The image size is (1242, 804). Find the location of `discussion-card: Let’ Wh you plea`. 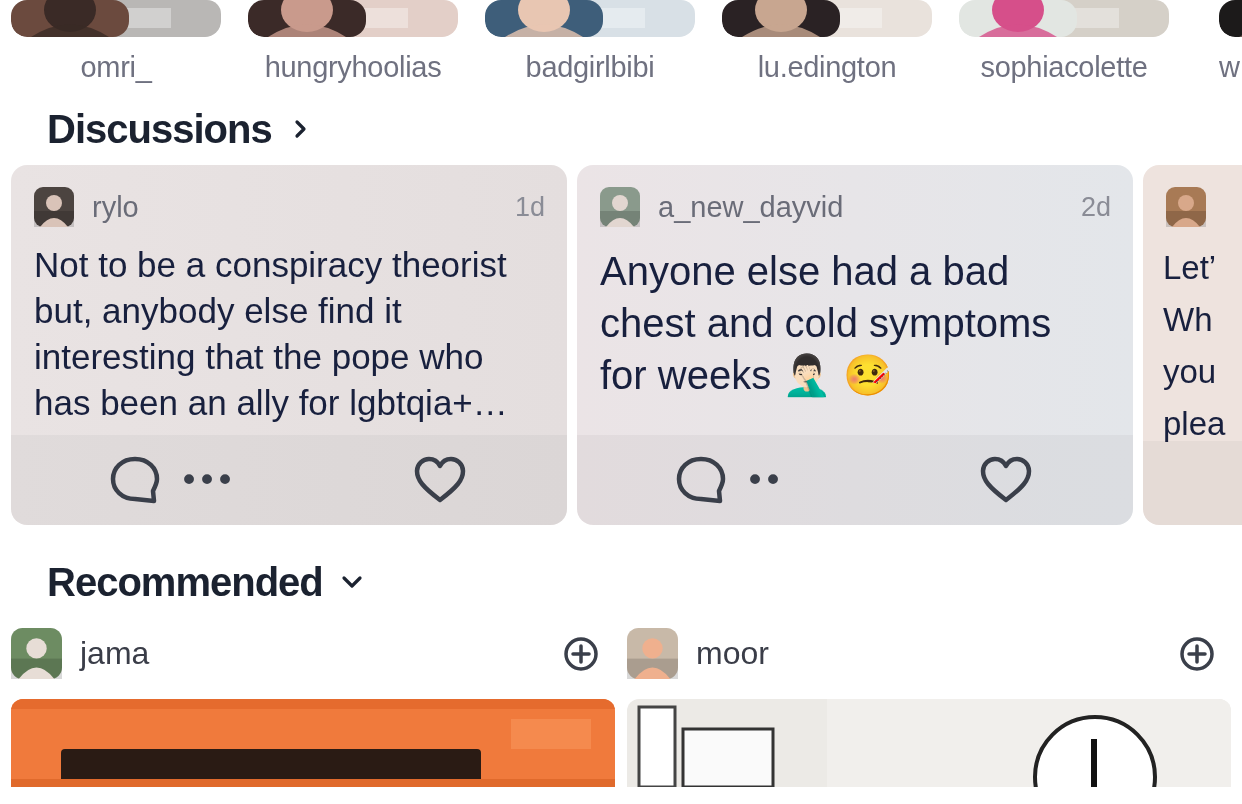

discussion-card: Let’ Wh you plea is located at coordinates (1192, 345).